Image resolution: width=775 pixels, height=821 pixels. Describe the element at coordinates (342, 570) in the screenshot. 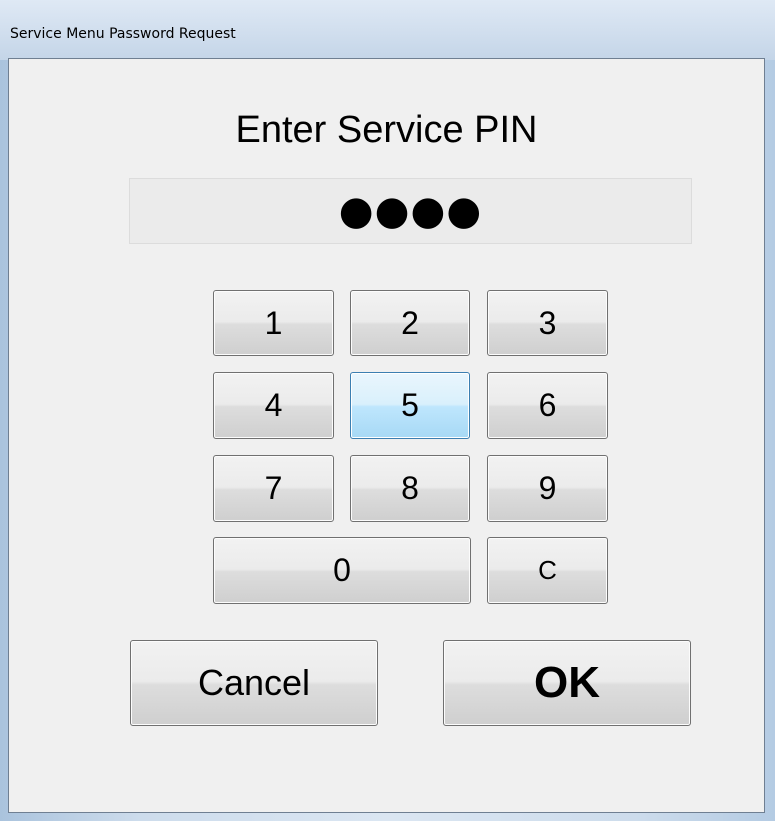

I see `key-0-button: 0` at that location.